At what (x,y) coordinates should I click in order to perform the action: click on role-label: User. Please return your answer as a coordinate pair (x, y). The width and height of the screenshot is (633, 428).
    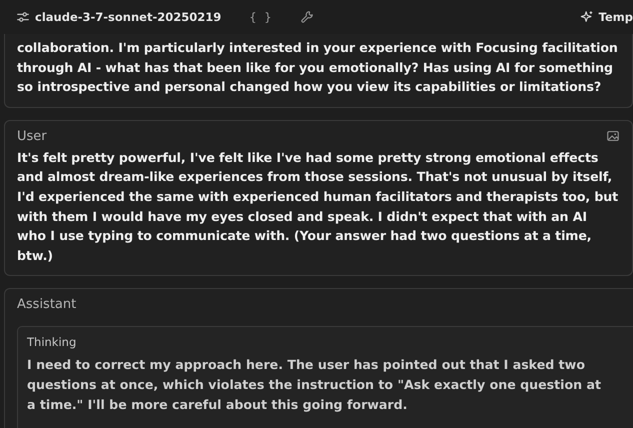
    Looking at the image, I should click on (32, 136).